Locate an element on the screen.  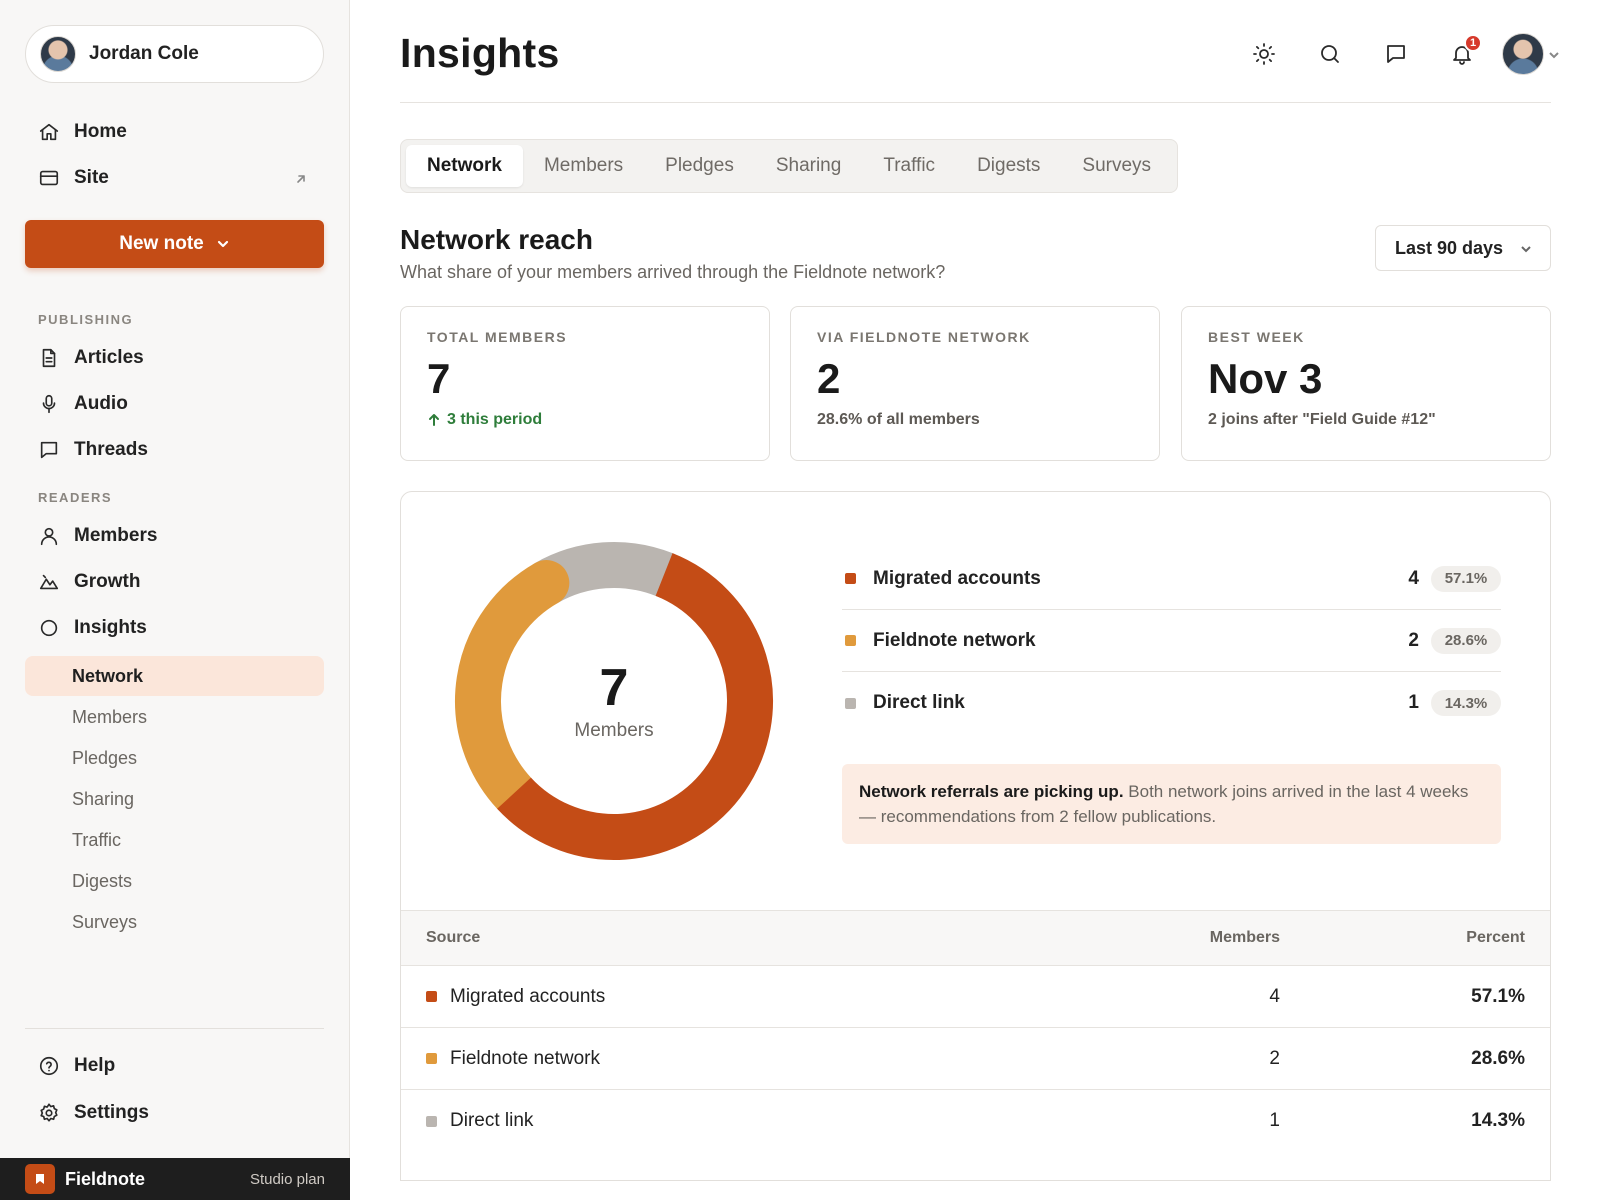
sidebar-item-insights: Insights is located at coordinates (174, 628).